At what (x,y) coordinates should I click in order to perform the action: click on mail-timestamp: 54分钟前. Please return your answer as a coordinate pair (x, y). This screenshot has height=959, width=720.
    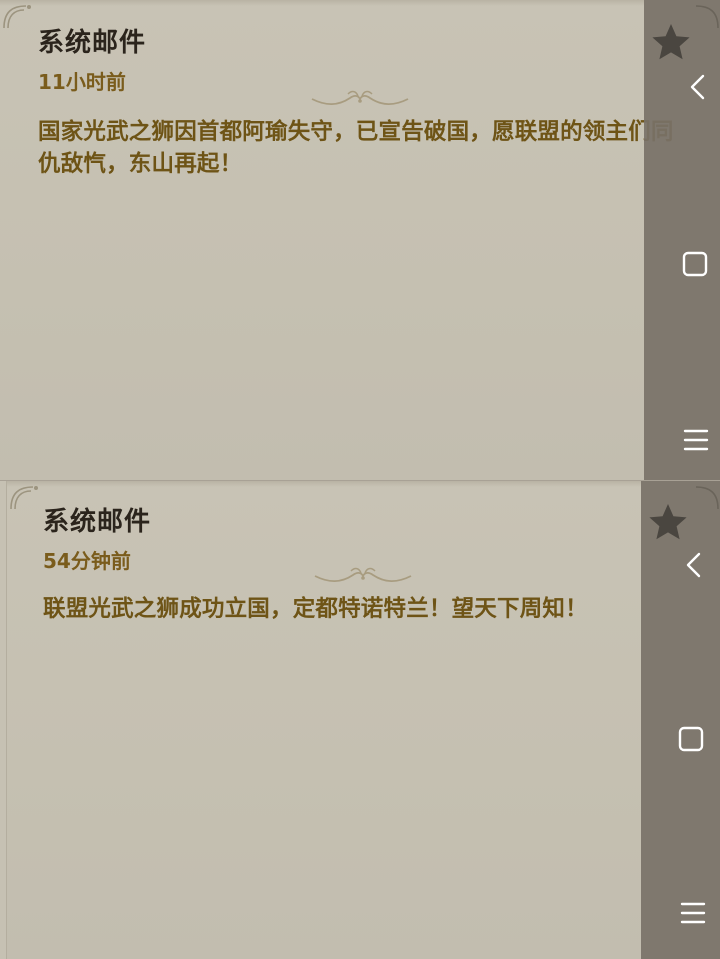
    Looking at the image, I should click on (87, 561).